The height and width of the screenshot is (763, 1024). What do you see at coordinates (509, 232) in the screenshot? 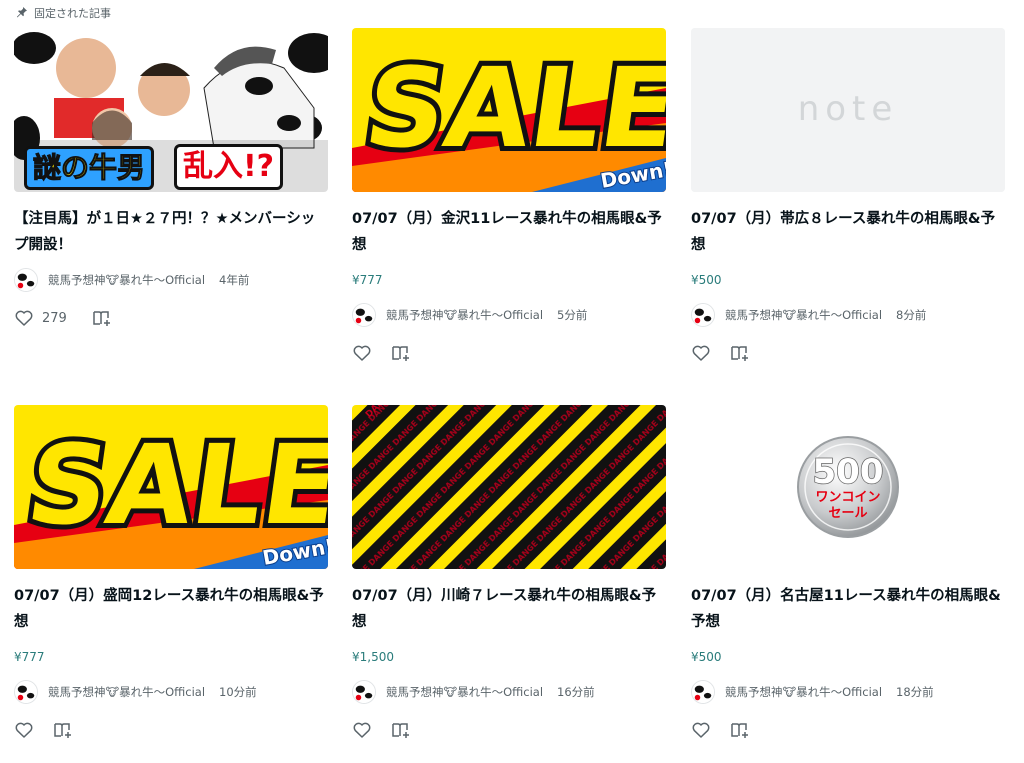
I see `article-title: 07/07（月）金沢11レース暴れ牛の相馬眼&予想` at bounding box center [509, 232].